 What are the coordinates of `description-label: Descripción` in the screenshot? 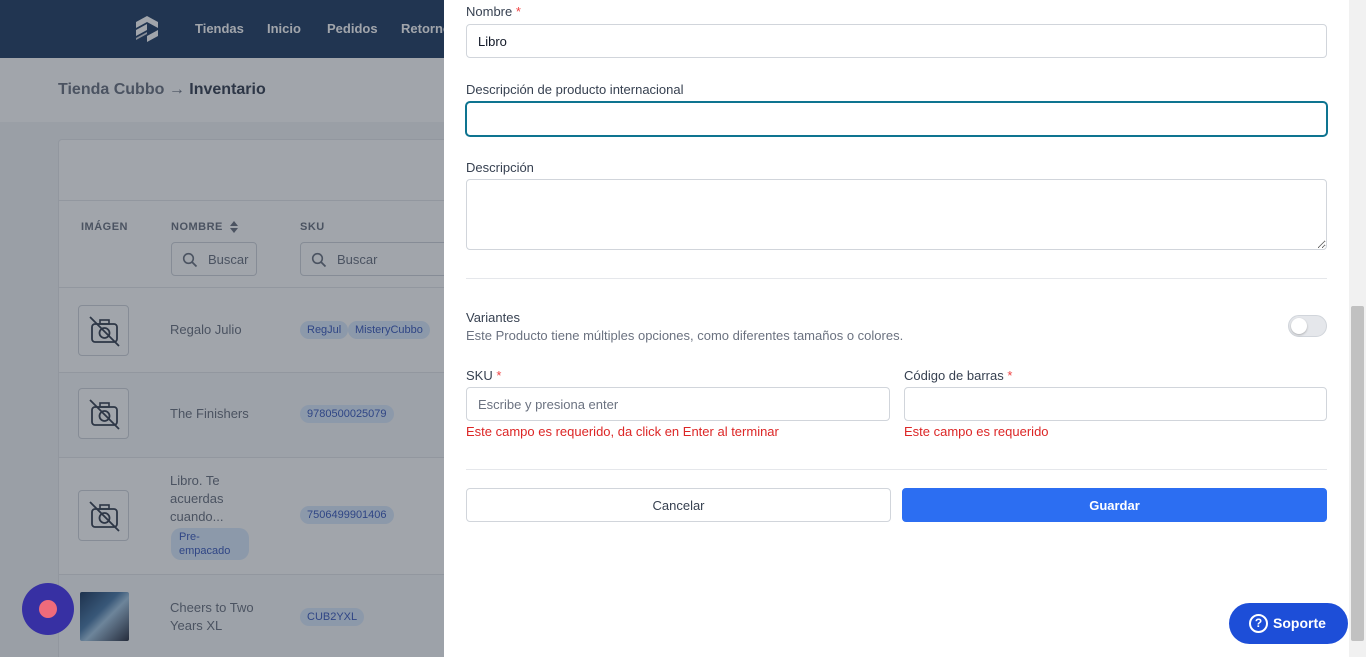 It's located at (500, 167).